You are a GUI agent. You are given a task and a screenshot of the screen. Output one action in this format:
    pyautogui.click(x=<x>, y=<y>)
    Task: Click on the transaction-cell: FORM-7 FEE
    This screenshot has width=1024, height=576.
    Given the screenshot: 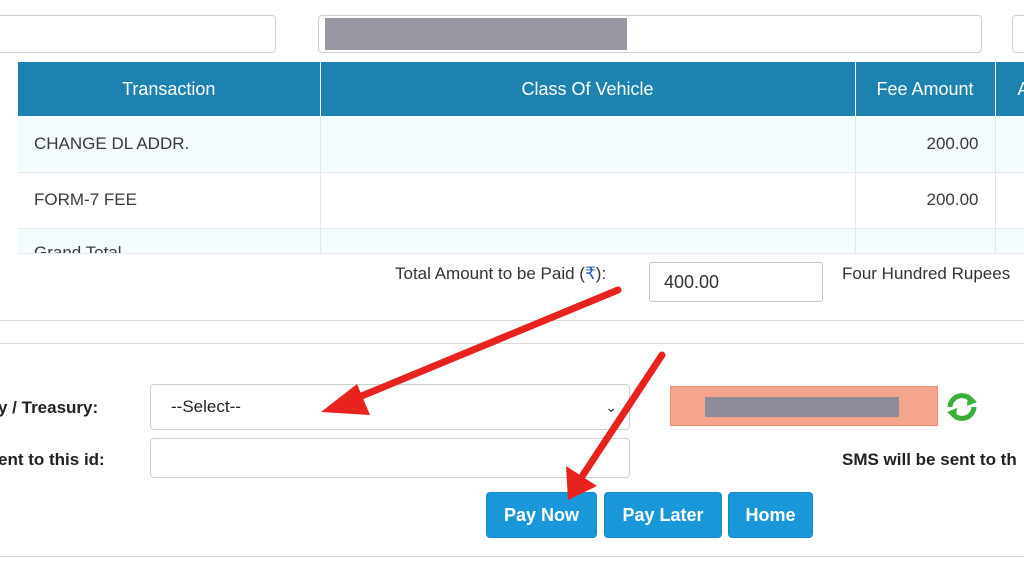 What is the action you would take?
    pyautogui.click(x=169, y=200)
    